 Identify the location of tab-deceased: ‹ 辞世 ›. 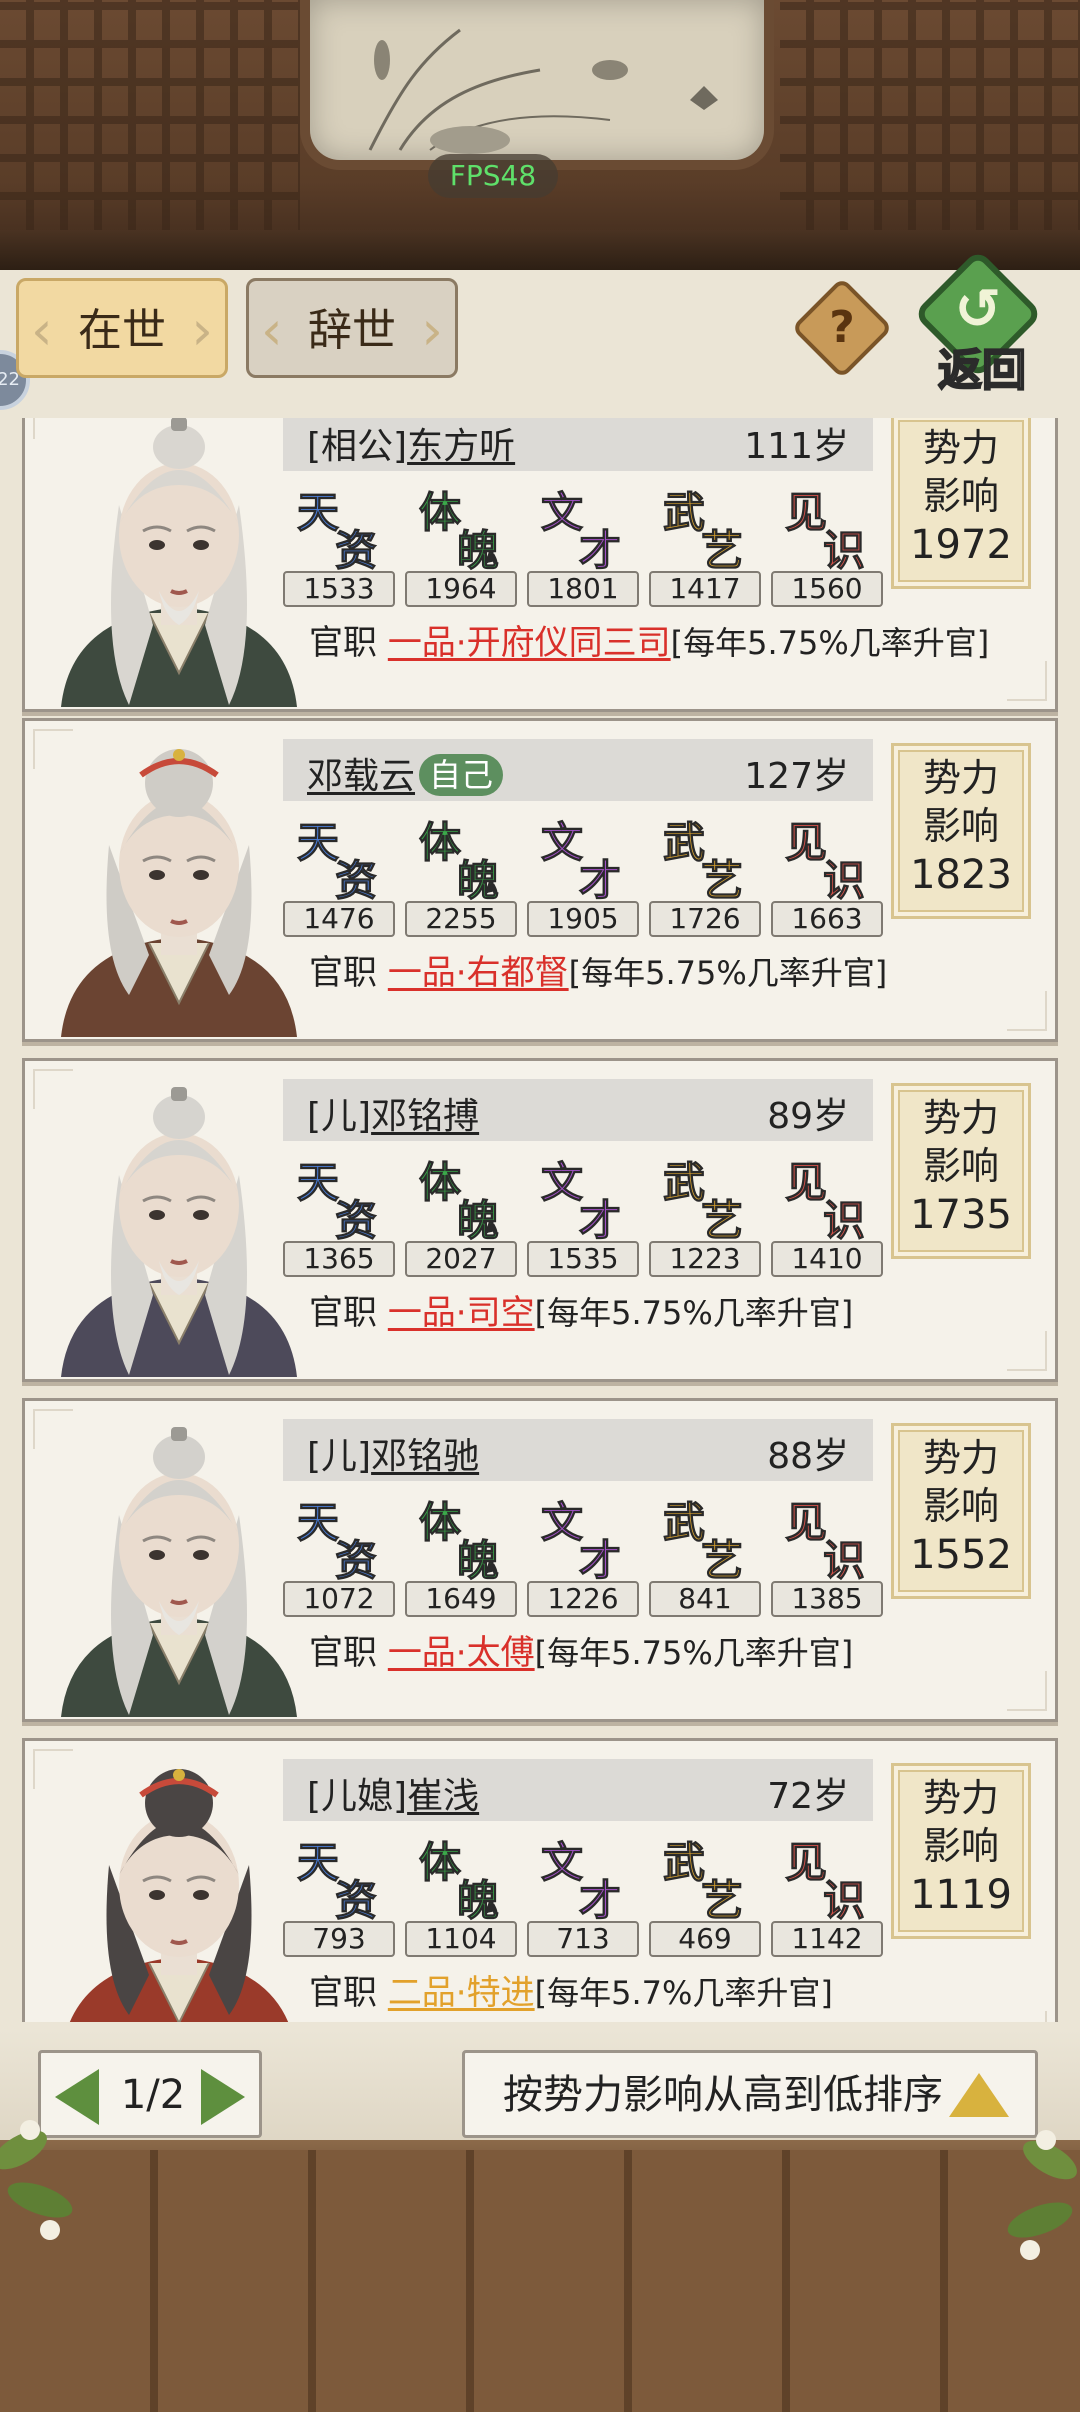
(352, 328).